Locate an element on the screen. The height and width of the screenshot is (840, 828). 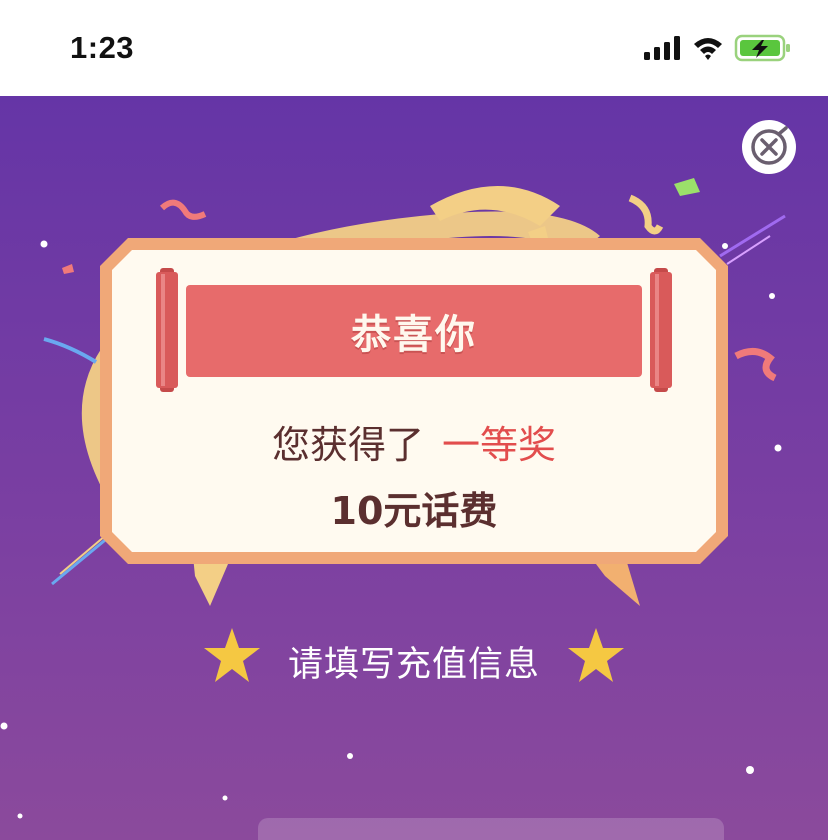
scroll-roller-left is located at coordinates (167, 330).